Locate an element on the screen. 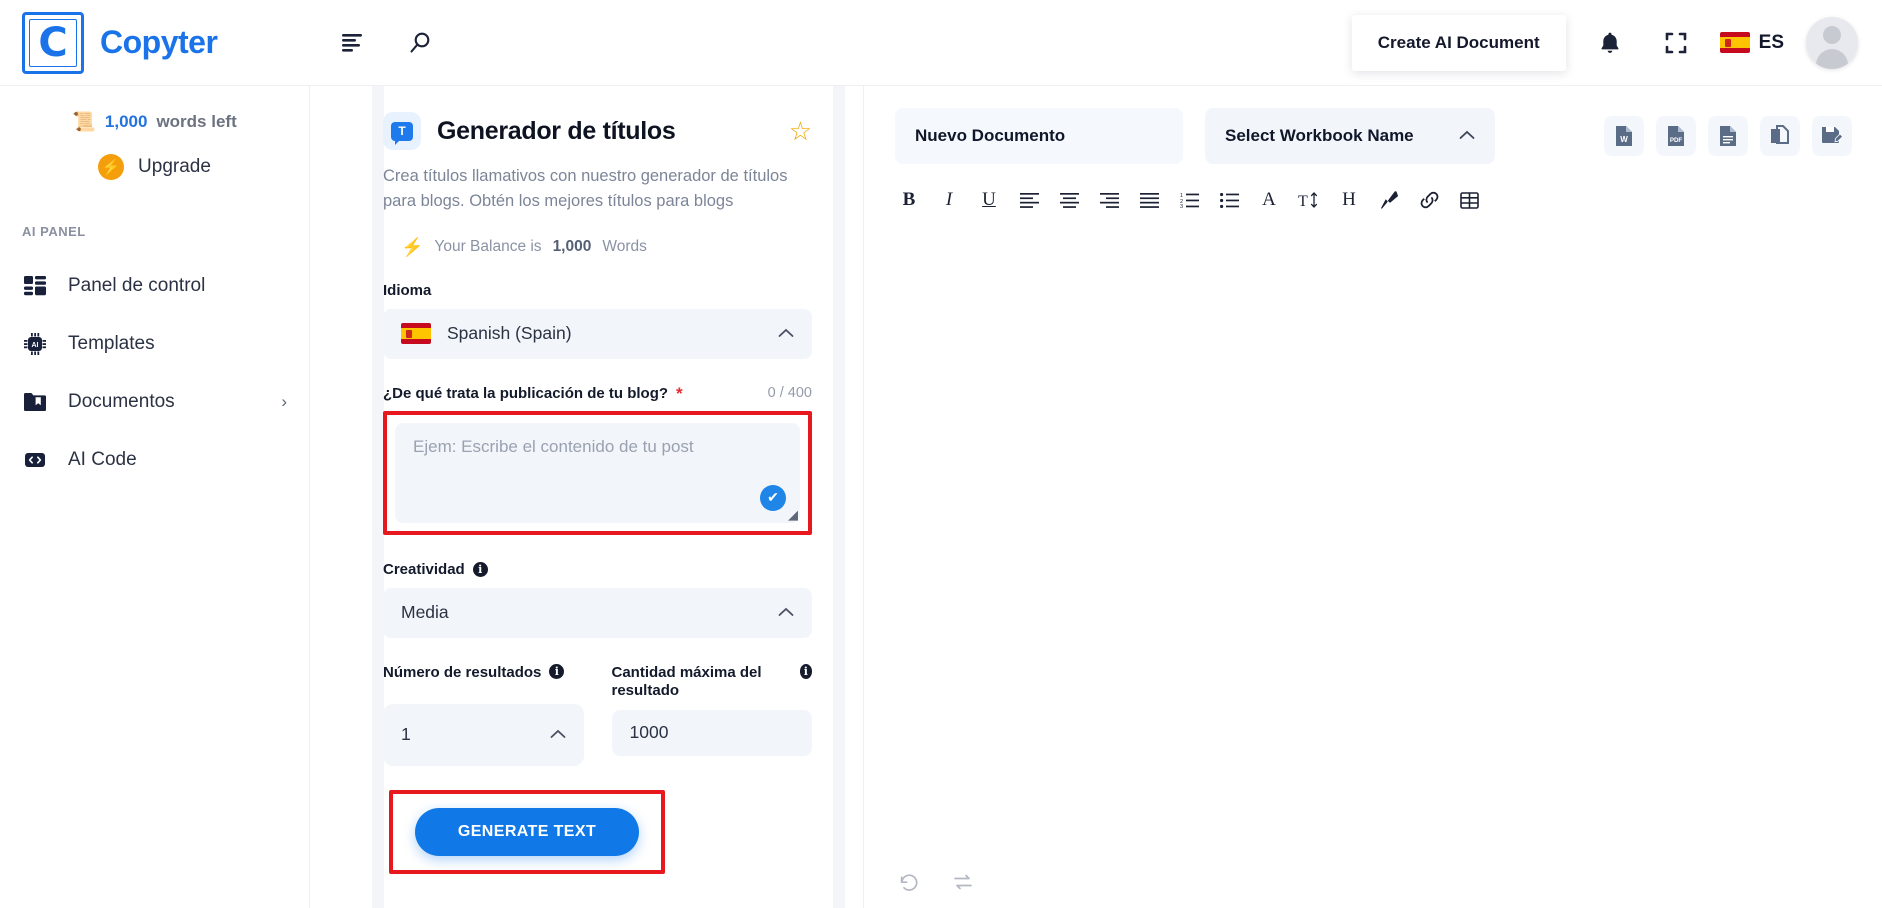 The image size is (1882, 908). language-code: ES is located at coordinates (1771, 42).